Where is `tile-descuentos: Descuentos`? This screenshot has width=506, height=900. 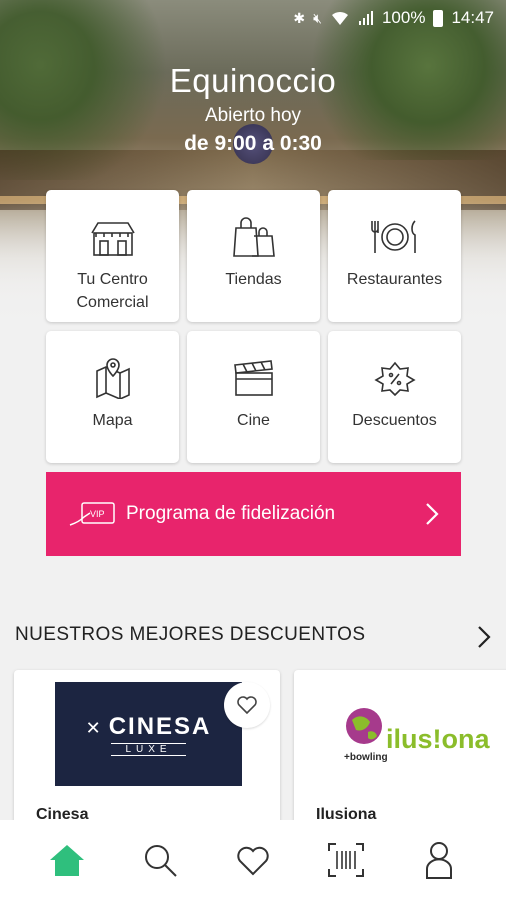 tile-descuentos: Descuentos is located at coordinates (394, 397).